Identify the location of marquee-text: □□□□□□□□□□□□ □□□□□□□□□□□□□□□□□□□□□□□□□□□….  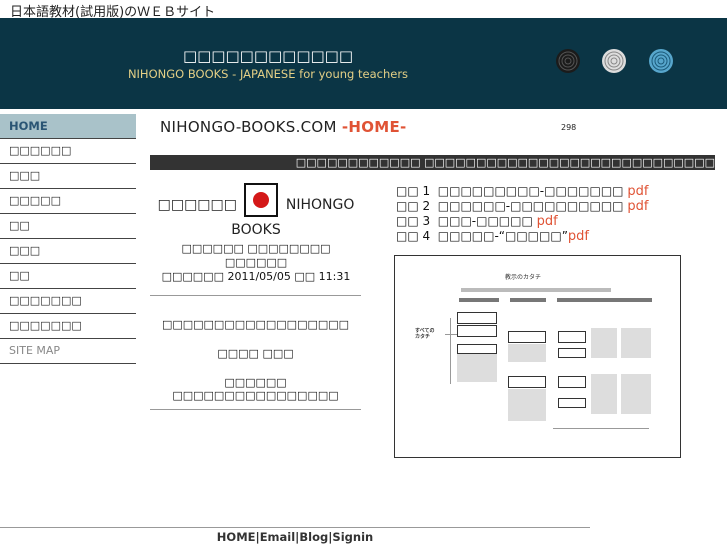
(505, 162).